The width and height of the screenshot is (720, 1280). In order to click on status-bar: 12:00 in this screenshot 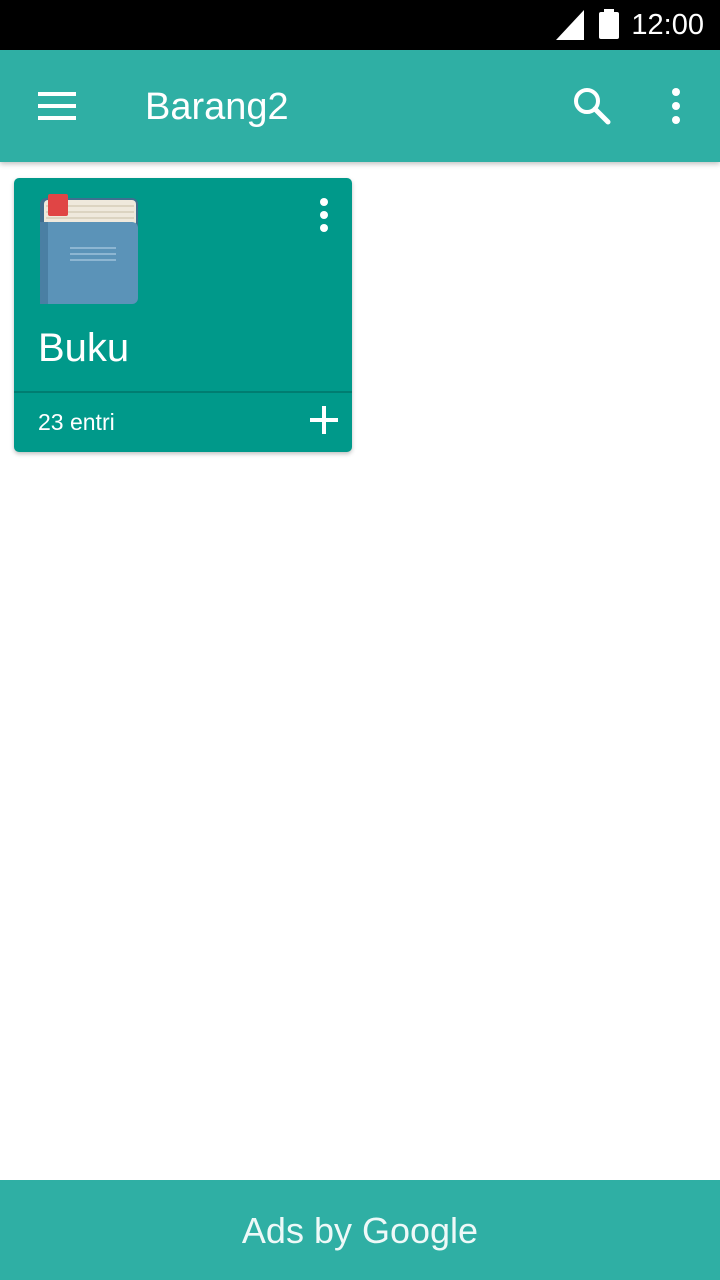, I will do `click(360, 25)`.